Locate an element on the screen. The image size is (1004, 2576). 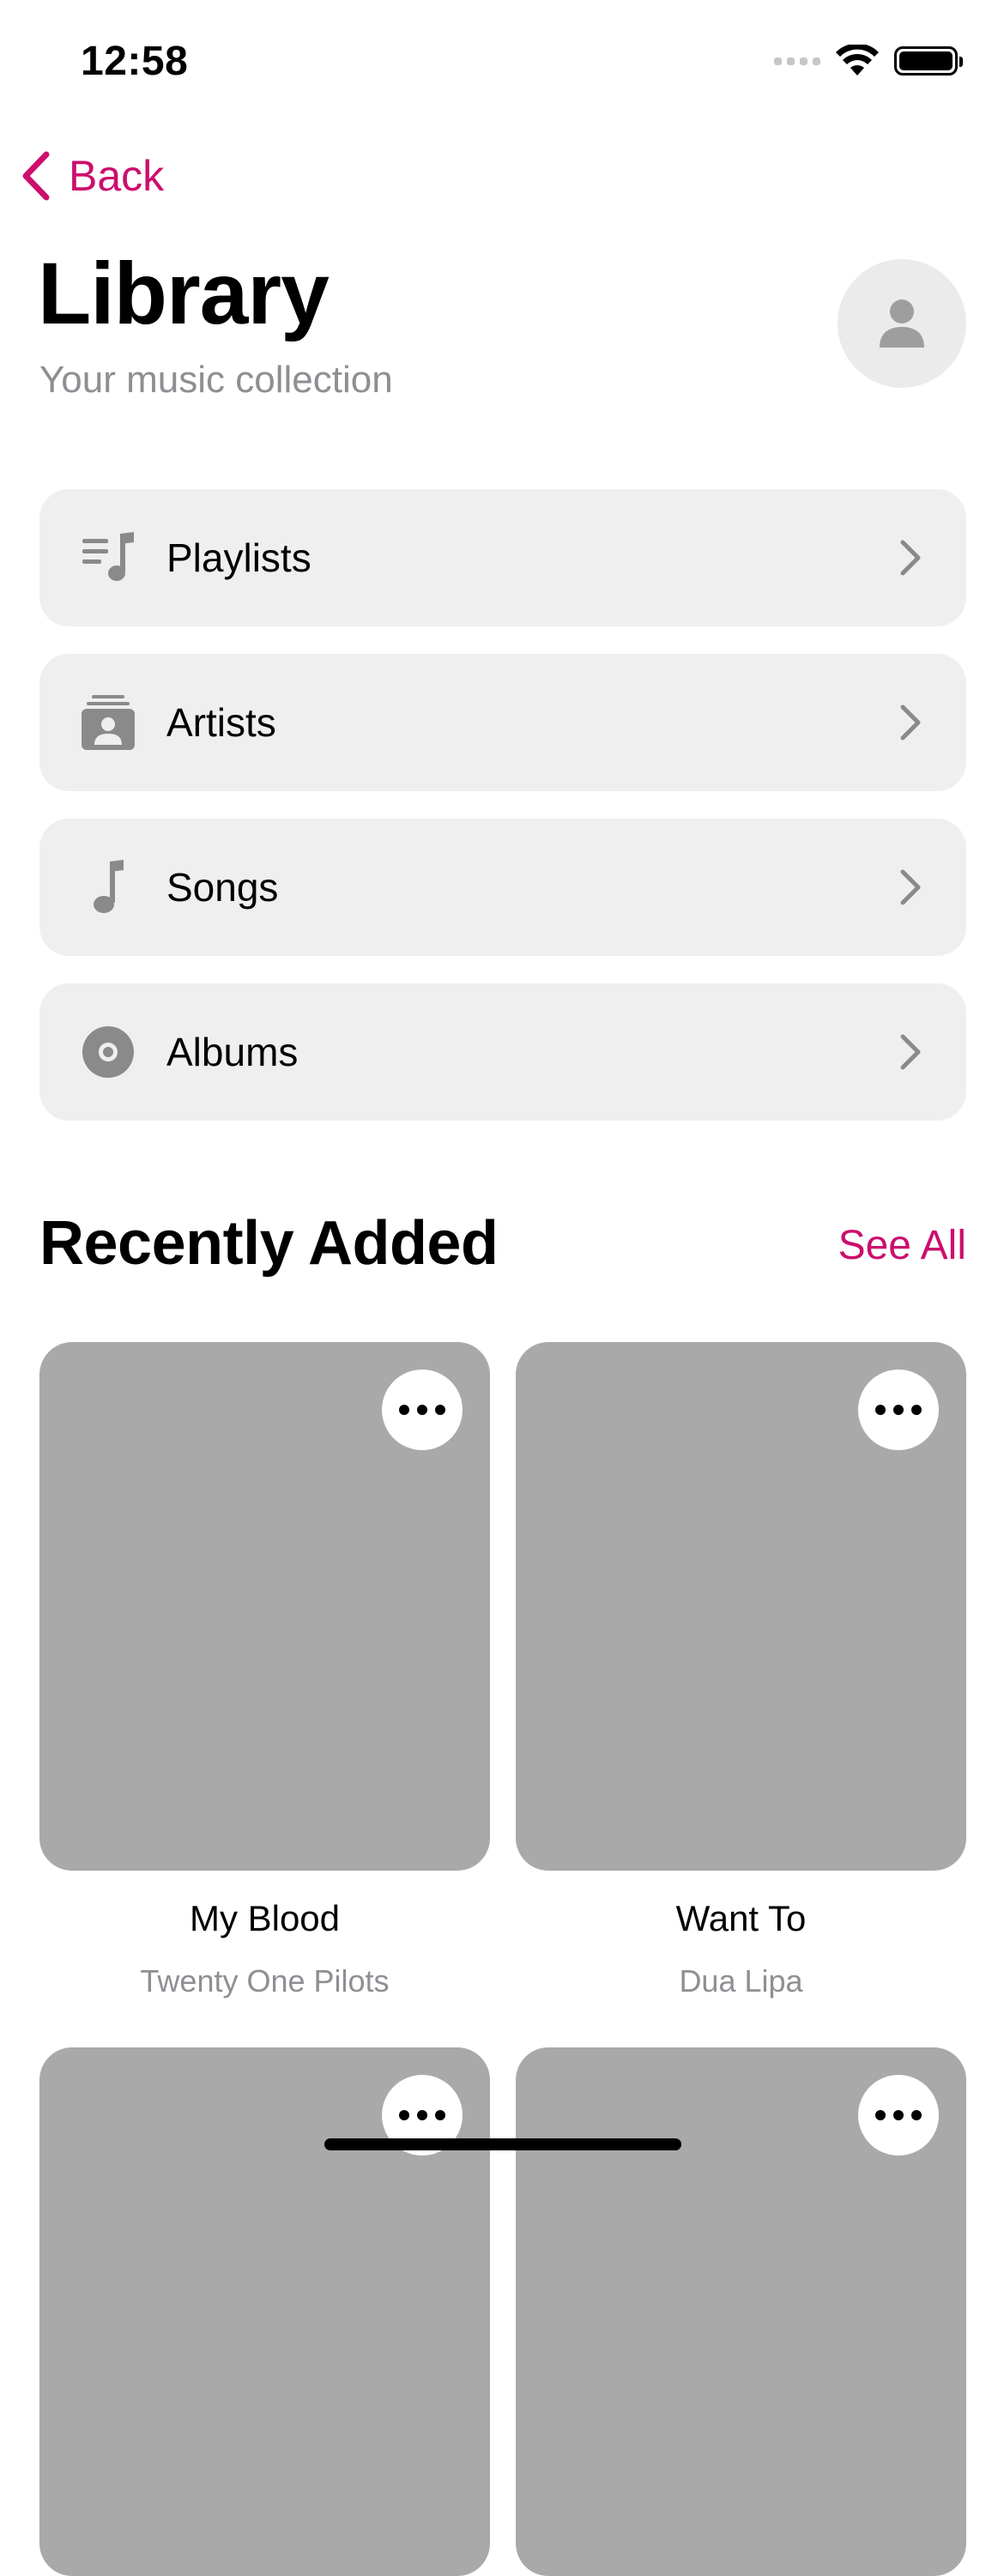
album-artist: Twenty One Pilots is located at coordinates (265, 1981).